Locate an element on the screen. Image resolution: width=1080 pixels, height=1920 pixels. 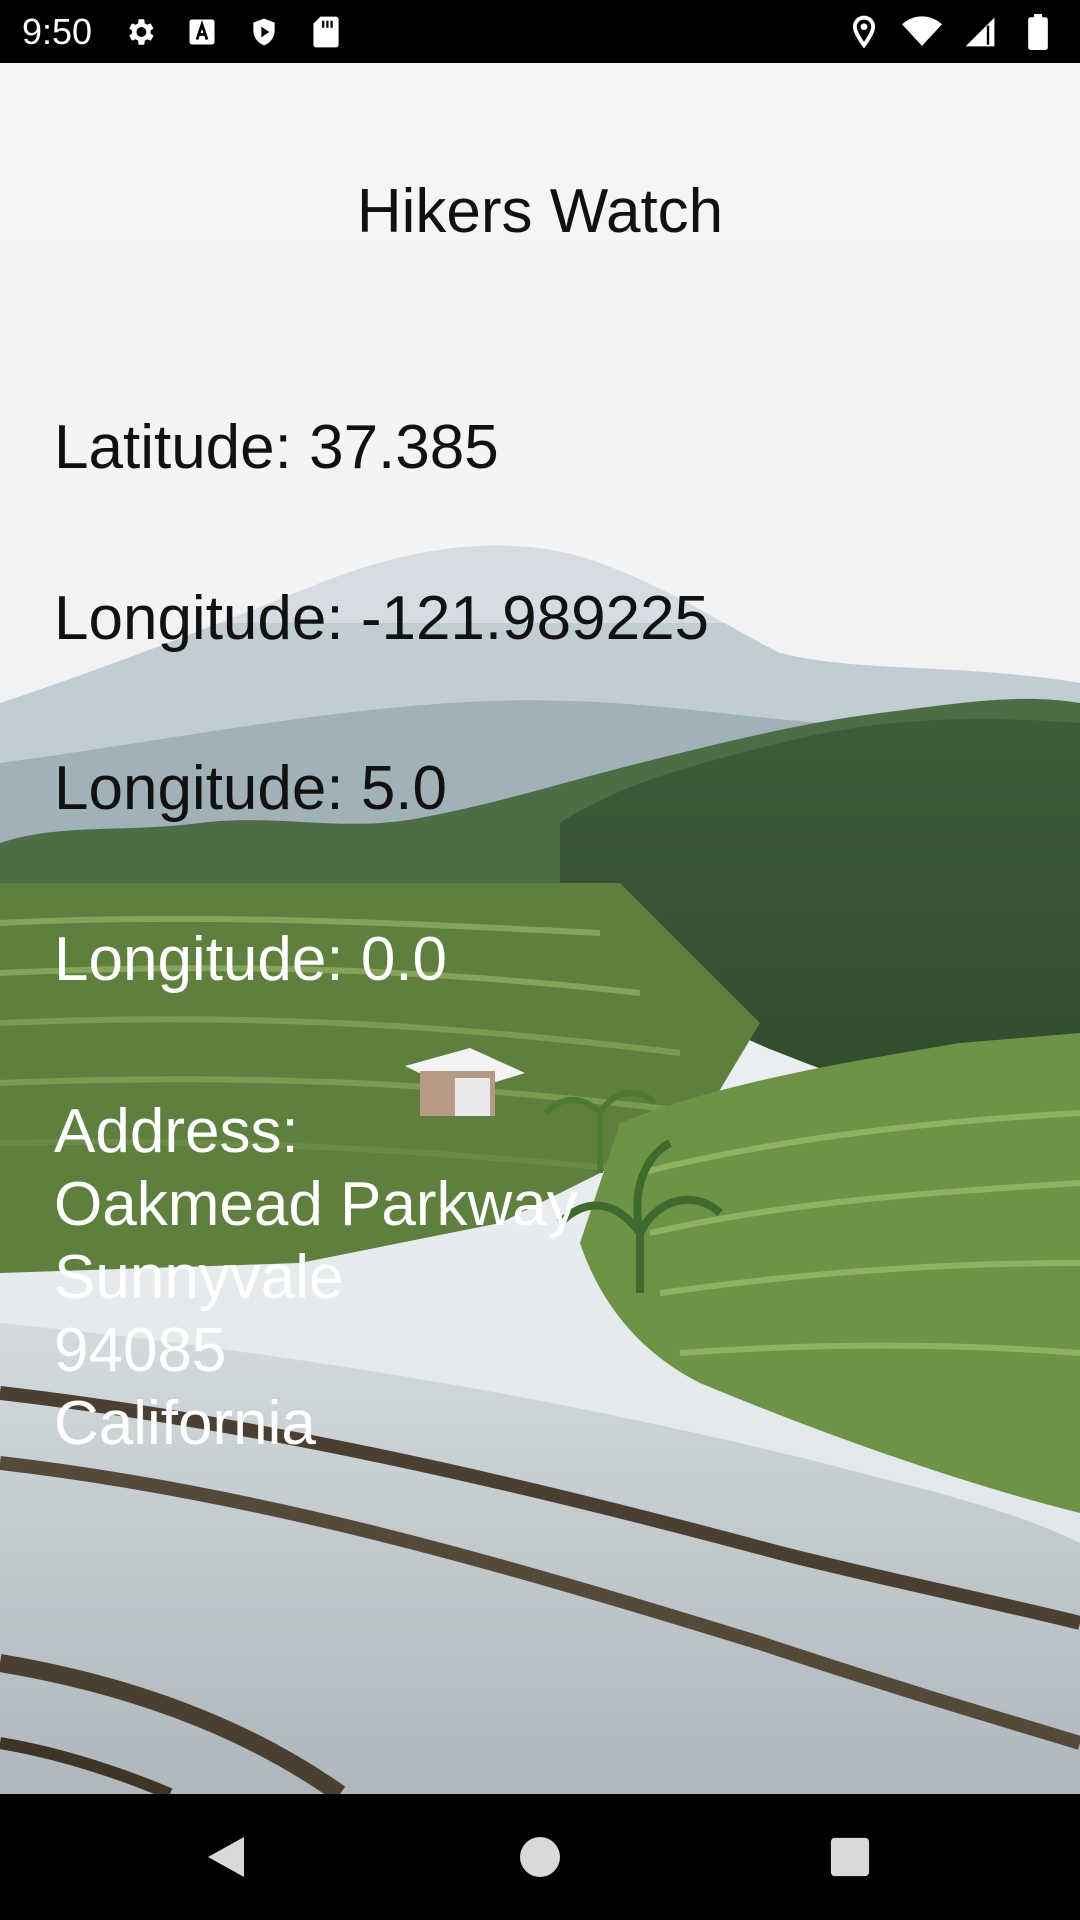
home-icon is located at coordinates (540, 1857).